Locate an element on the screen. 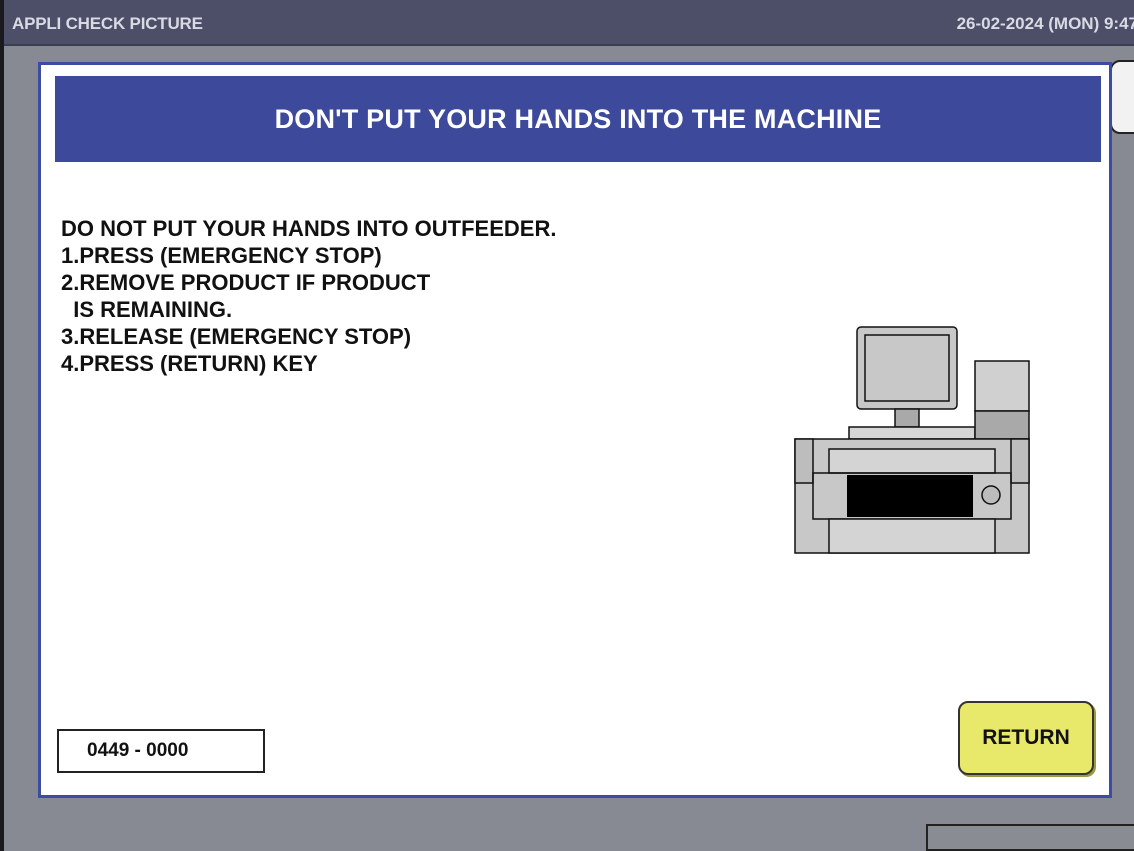  instruction-line: IS REMAINING. is located at coordinates (147, 309).